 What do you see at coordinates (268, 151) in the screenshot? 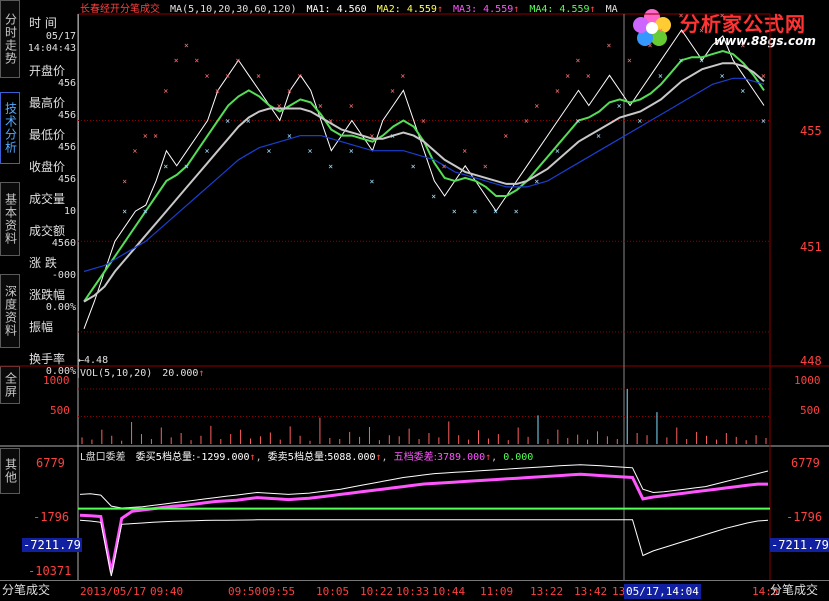
I see `lower_marks-mark-18: ×` at bounding box center [268, 151].